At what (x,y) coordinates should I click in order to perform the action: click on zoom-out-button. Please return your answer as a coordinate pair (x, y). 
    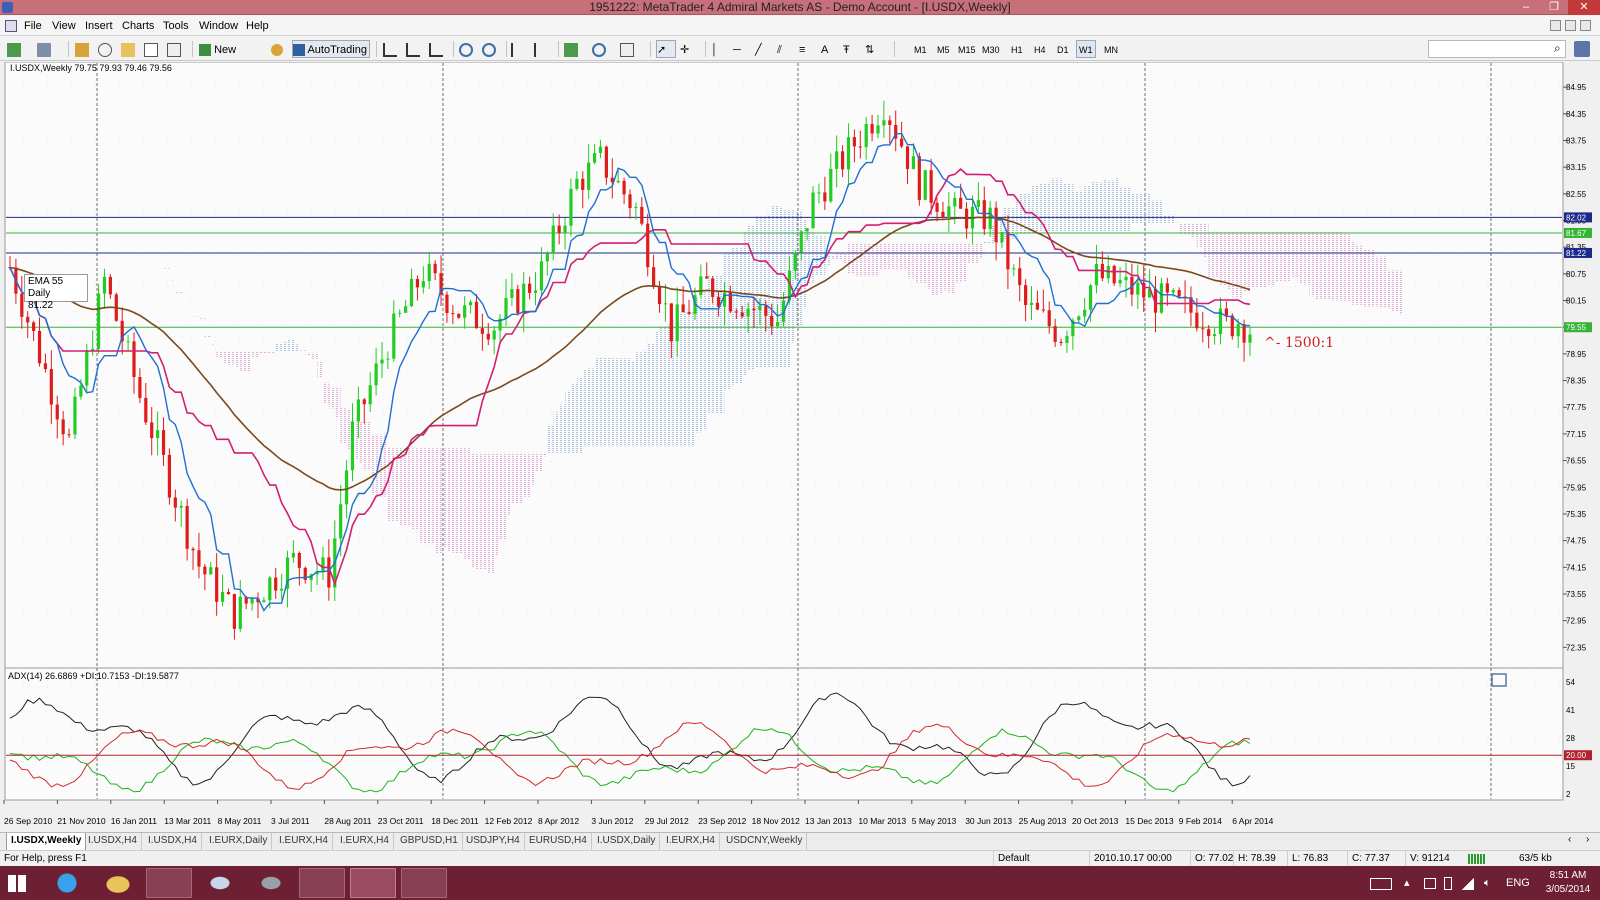
    Looking at the image, I should click on (491, 49).